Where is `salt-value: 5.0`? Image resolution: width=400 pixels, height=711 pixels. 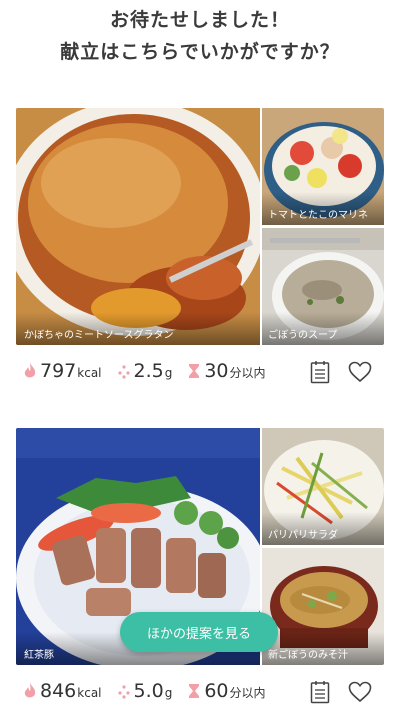
salt-value: 5.0 is located at coordinates (148, 691).